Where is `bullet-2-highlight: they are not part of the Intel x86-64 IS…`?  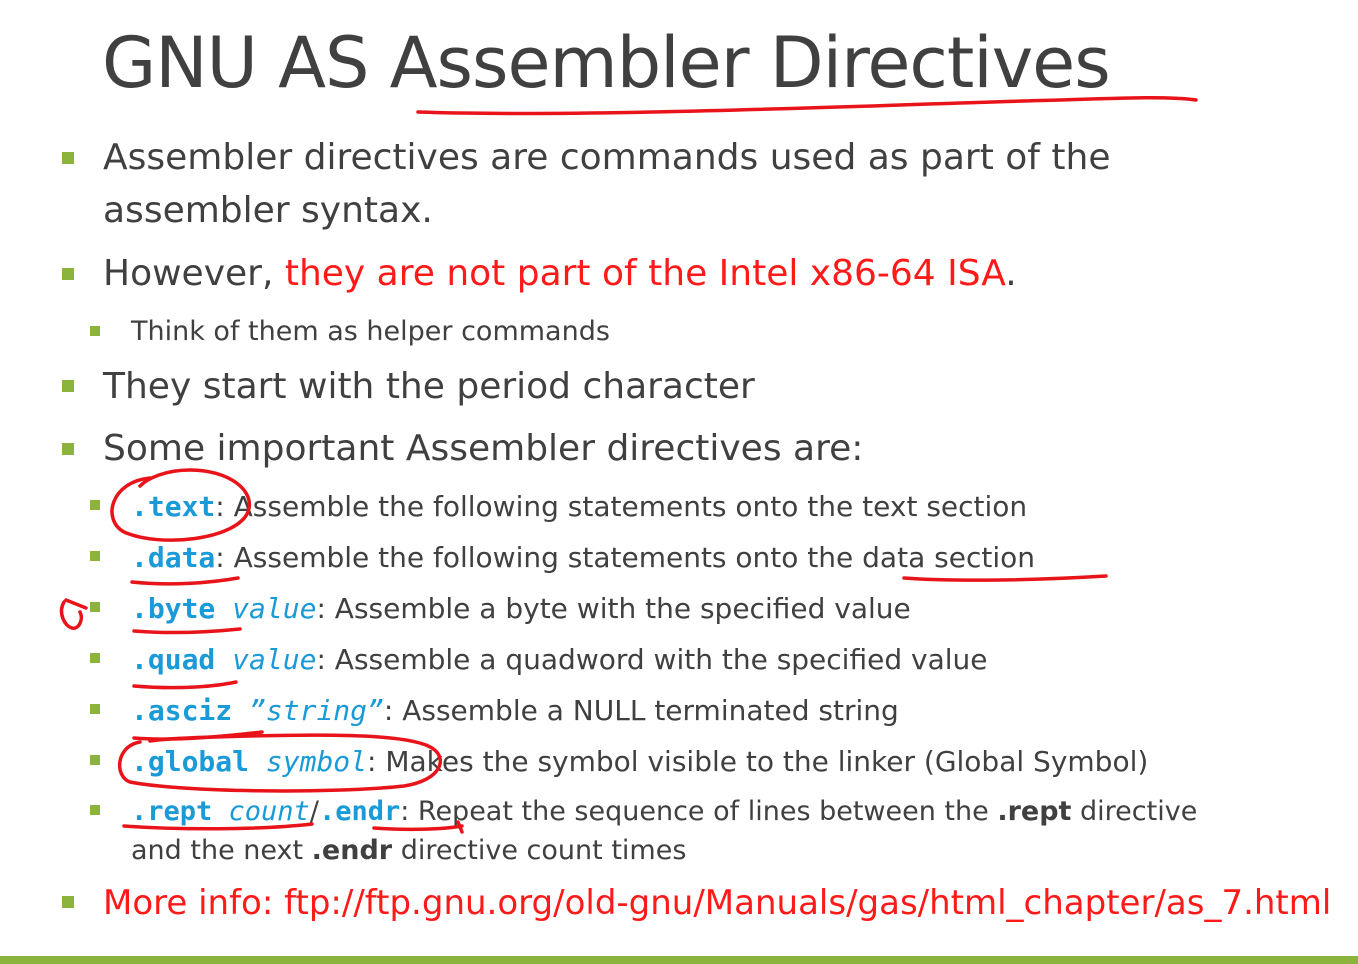
bullet-2-highlight: they are not part of the Intel x86-64 IS… is located at coordinates (645, 273).